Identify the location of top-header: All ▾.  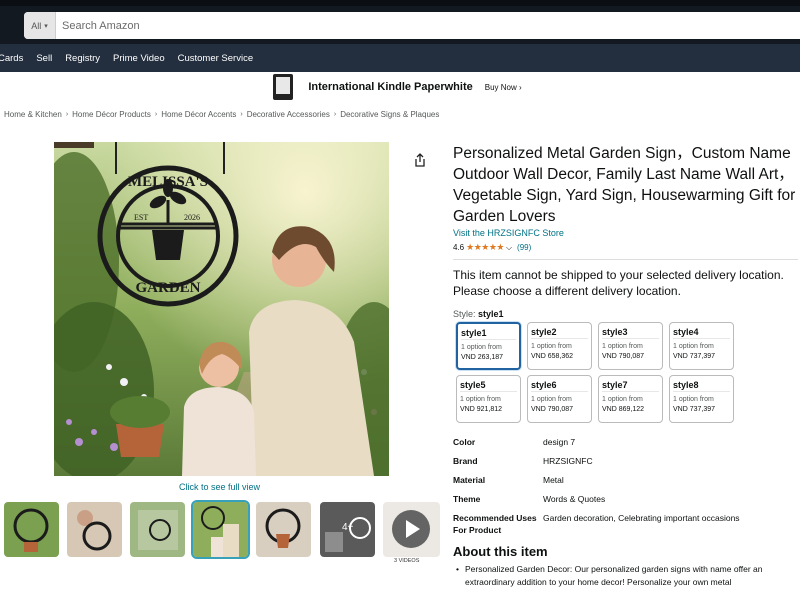
(400, 22).